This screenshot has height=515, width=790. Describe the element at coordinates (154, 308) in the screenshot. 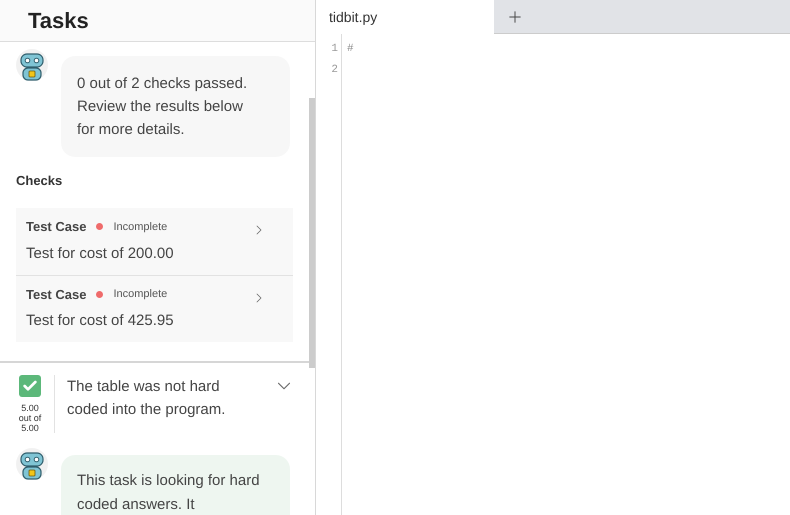

I see `check-row: Test Case Incomplete Test for cost of 425.95` at that location.